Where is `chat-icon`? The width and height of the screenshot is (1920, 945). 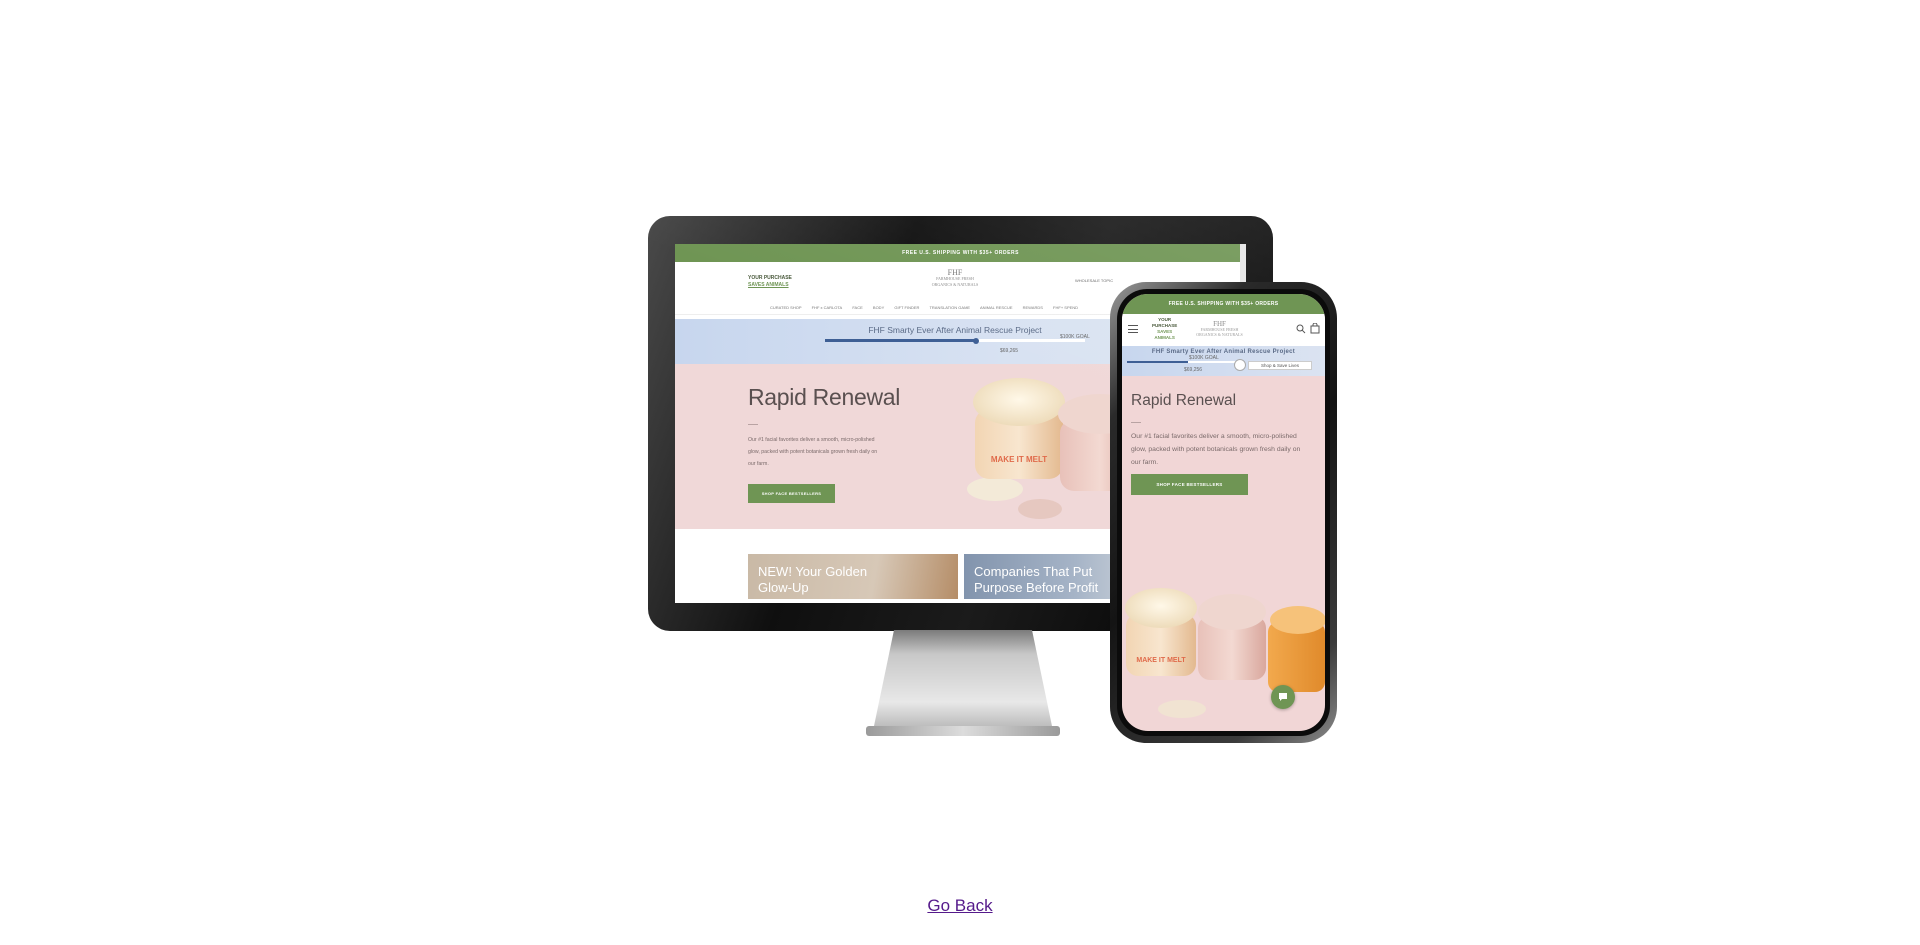
chat-icon is located at coordinates (1283, 697).